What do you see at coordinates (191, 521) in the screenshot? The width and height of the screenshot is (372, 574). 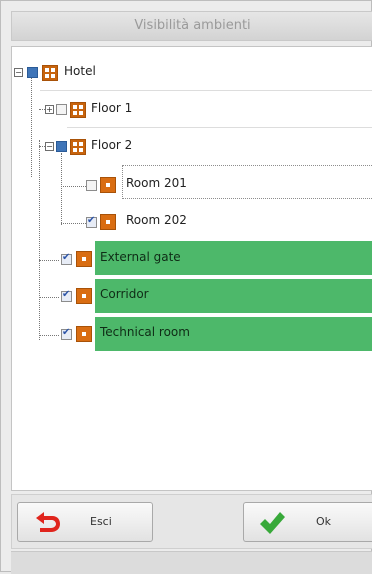 I see `dialog-footer: Esci Ok` at bounding box center [191, 521].